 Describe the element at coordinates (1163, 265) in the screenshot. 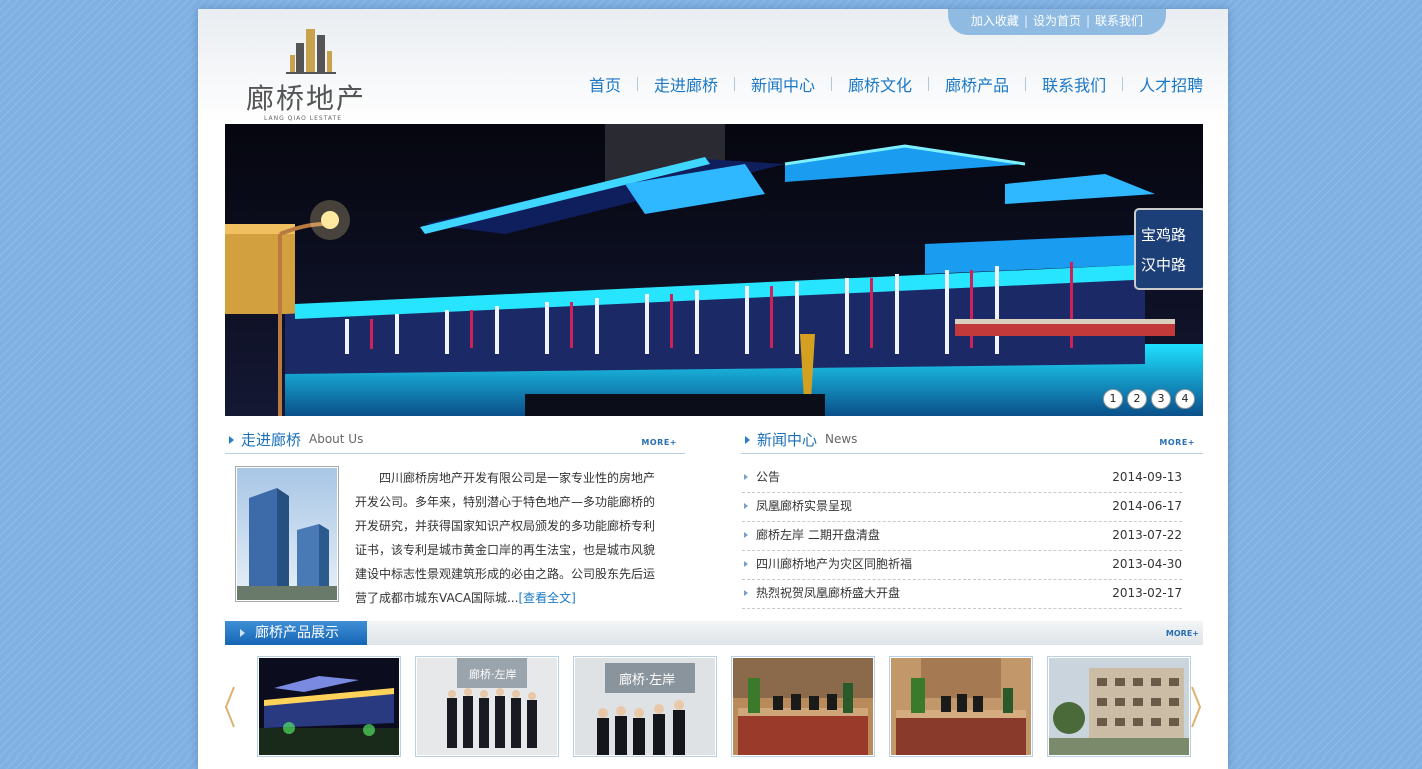

I see `road-sign-line-2: 汉中路` at that location.